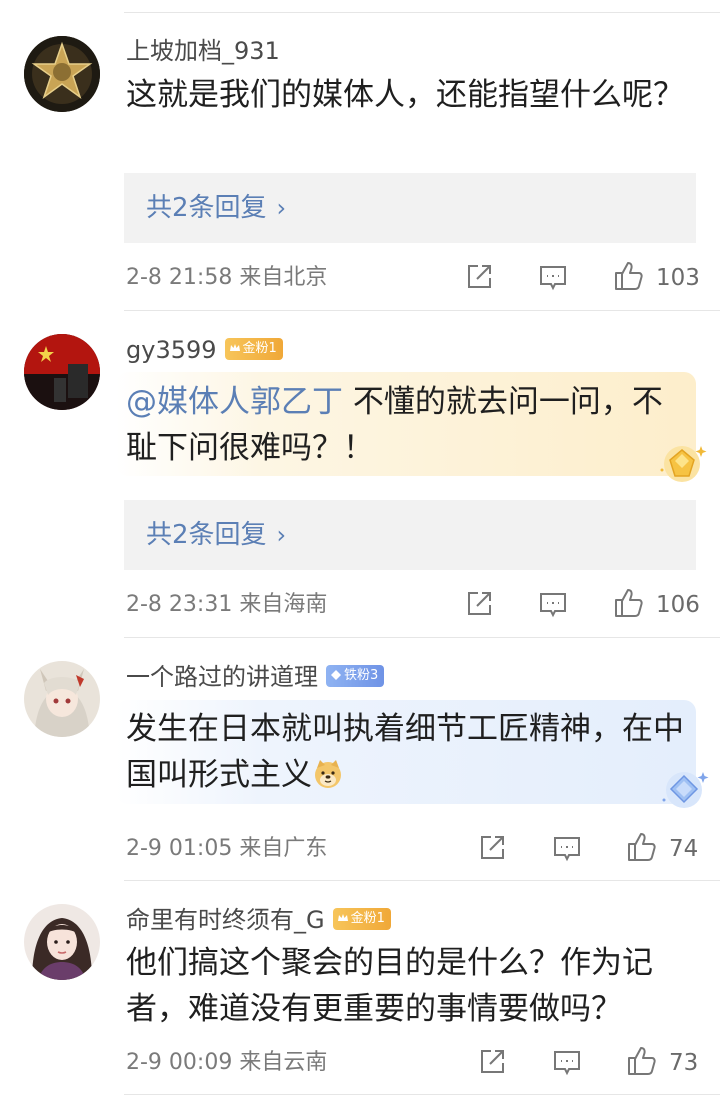  I want to click on comment-meta: 2-8 23:31 来自海南, so click(226, 605).